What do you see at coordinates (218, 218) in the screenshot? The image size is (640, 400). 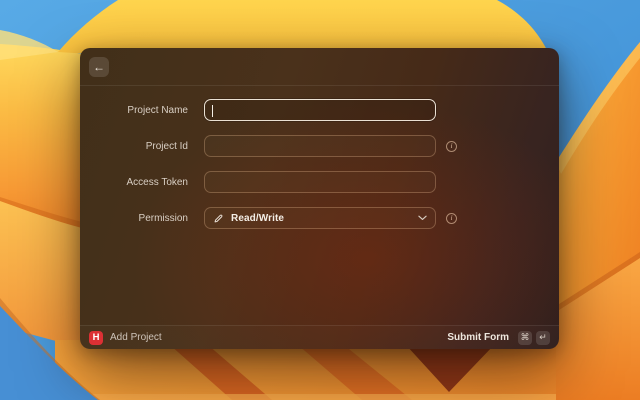 I see `pencil-icon` at bounding box center [218, 218].